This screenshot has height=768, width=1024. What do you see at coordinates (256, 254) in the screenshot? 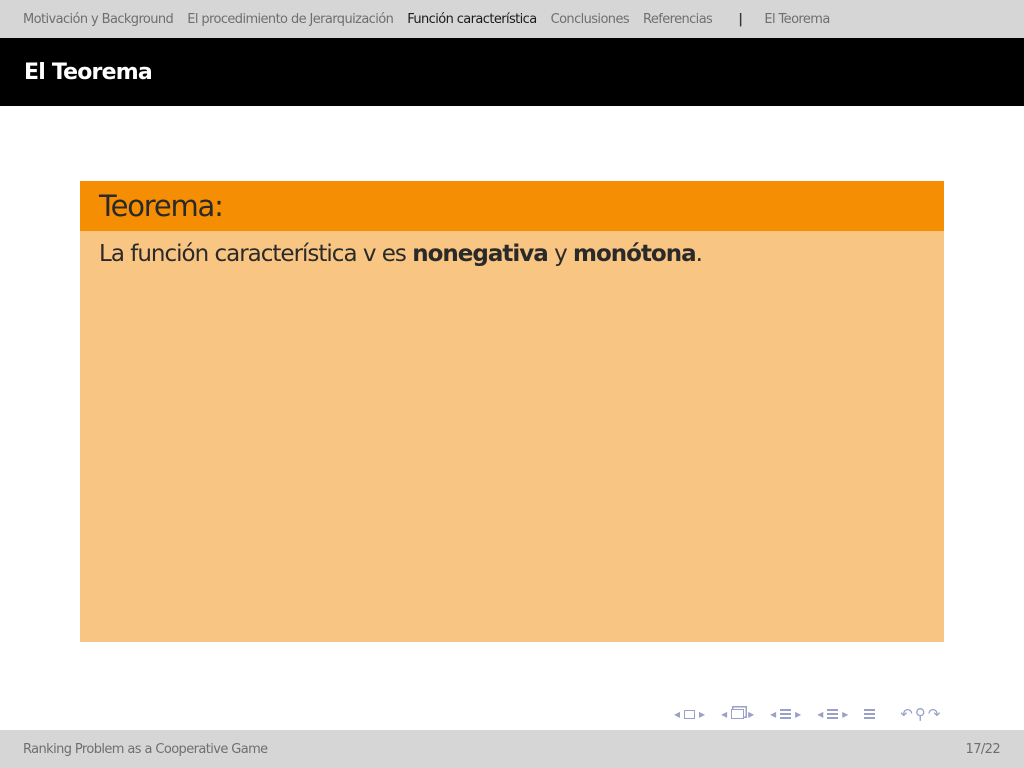
I see `theorem-text-before: La función característica v es` at bounding box center [256, 254].